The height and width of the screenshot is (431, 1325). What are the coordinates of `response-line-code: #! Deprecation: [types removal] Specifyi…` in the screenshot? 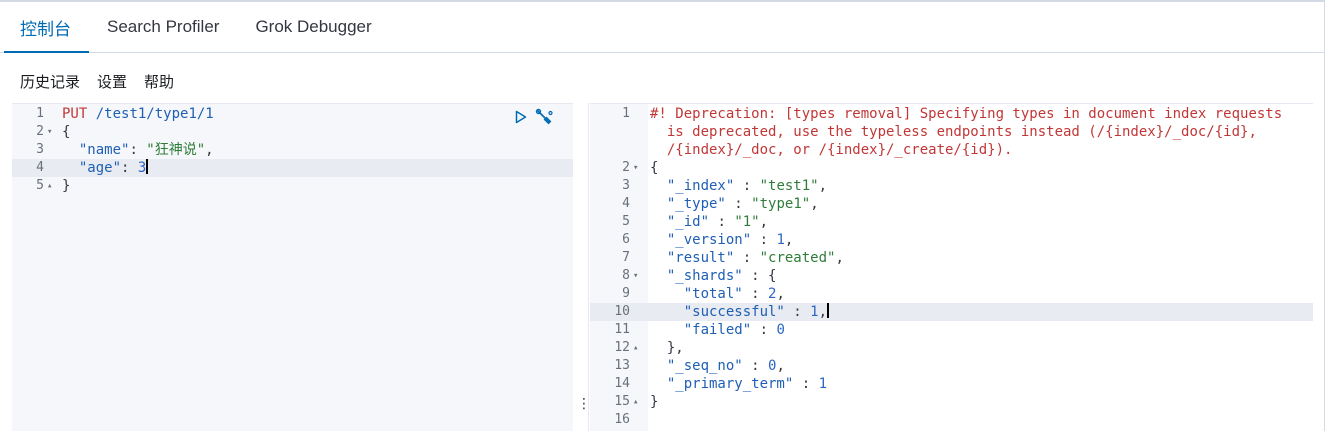 It's located at (966, 114).